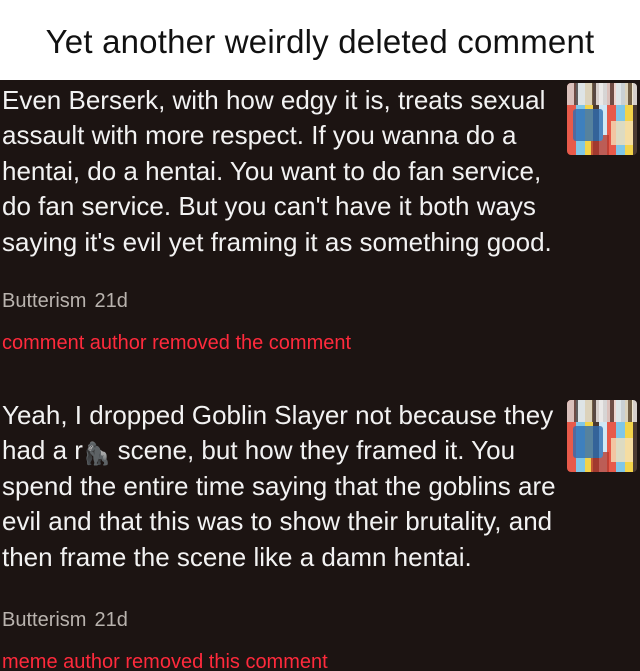  I want to click on comment-1-meta: Butterism 21d, so click(65, 301).